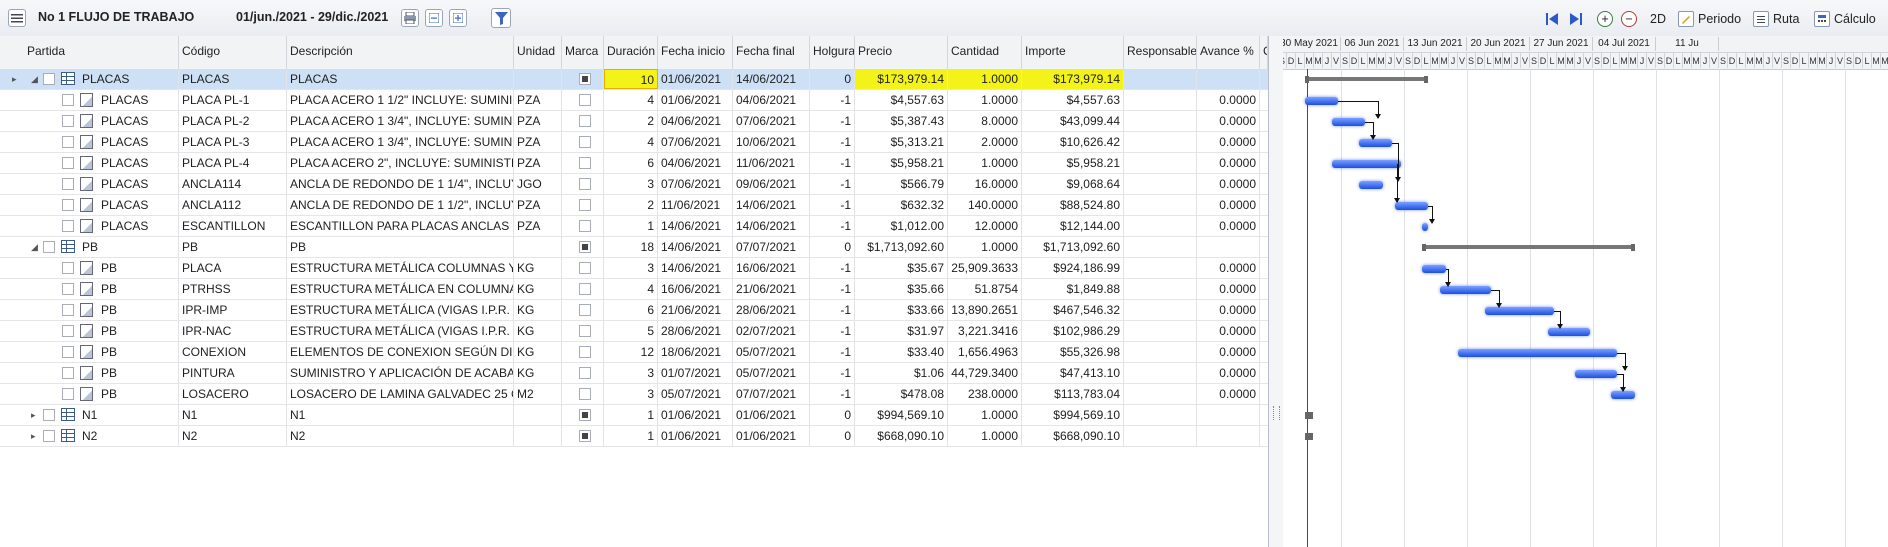  What do you see at coordinates (631, 100) in the screenshot?
I see `cell-duracion: 4` at bounding box center [631, 100].